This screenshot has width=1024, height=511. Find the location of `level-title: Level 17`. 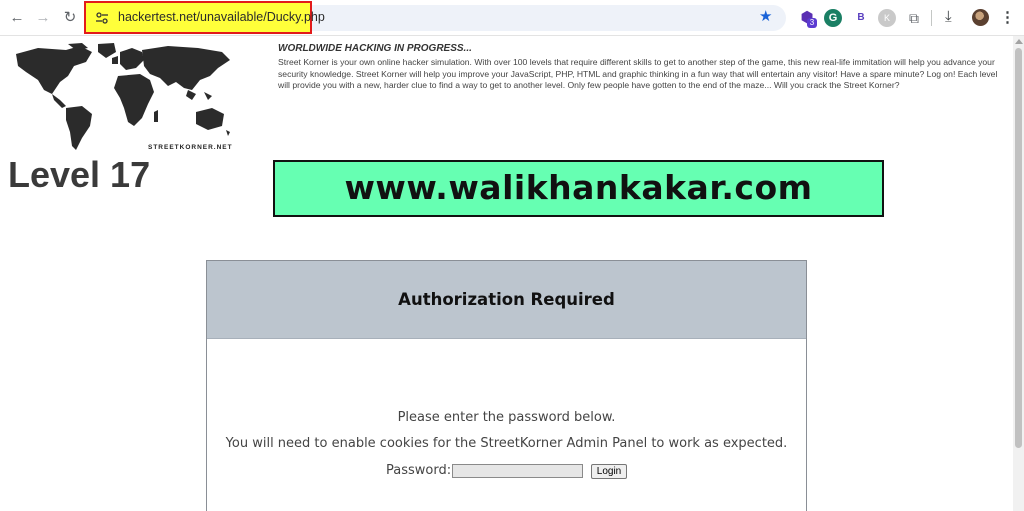

level-title: Level 17 is located at coordinates (79, 174).